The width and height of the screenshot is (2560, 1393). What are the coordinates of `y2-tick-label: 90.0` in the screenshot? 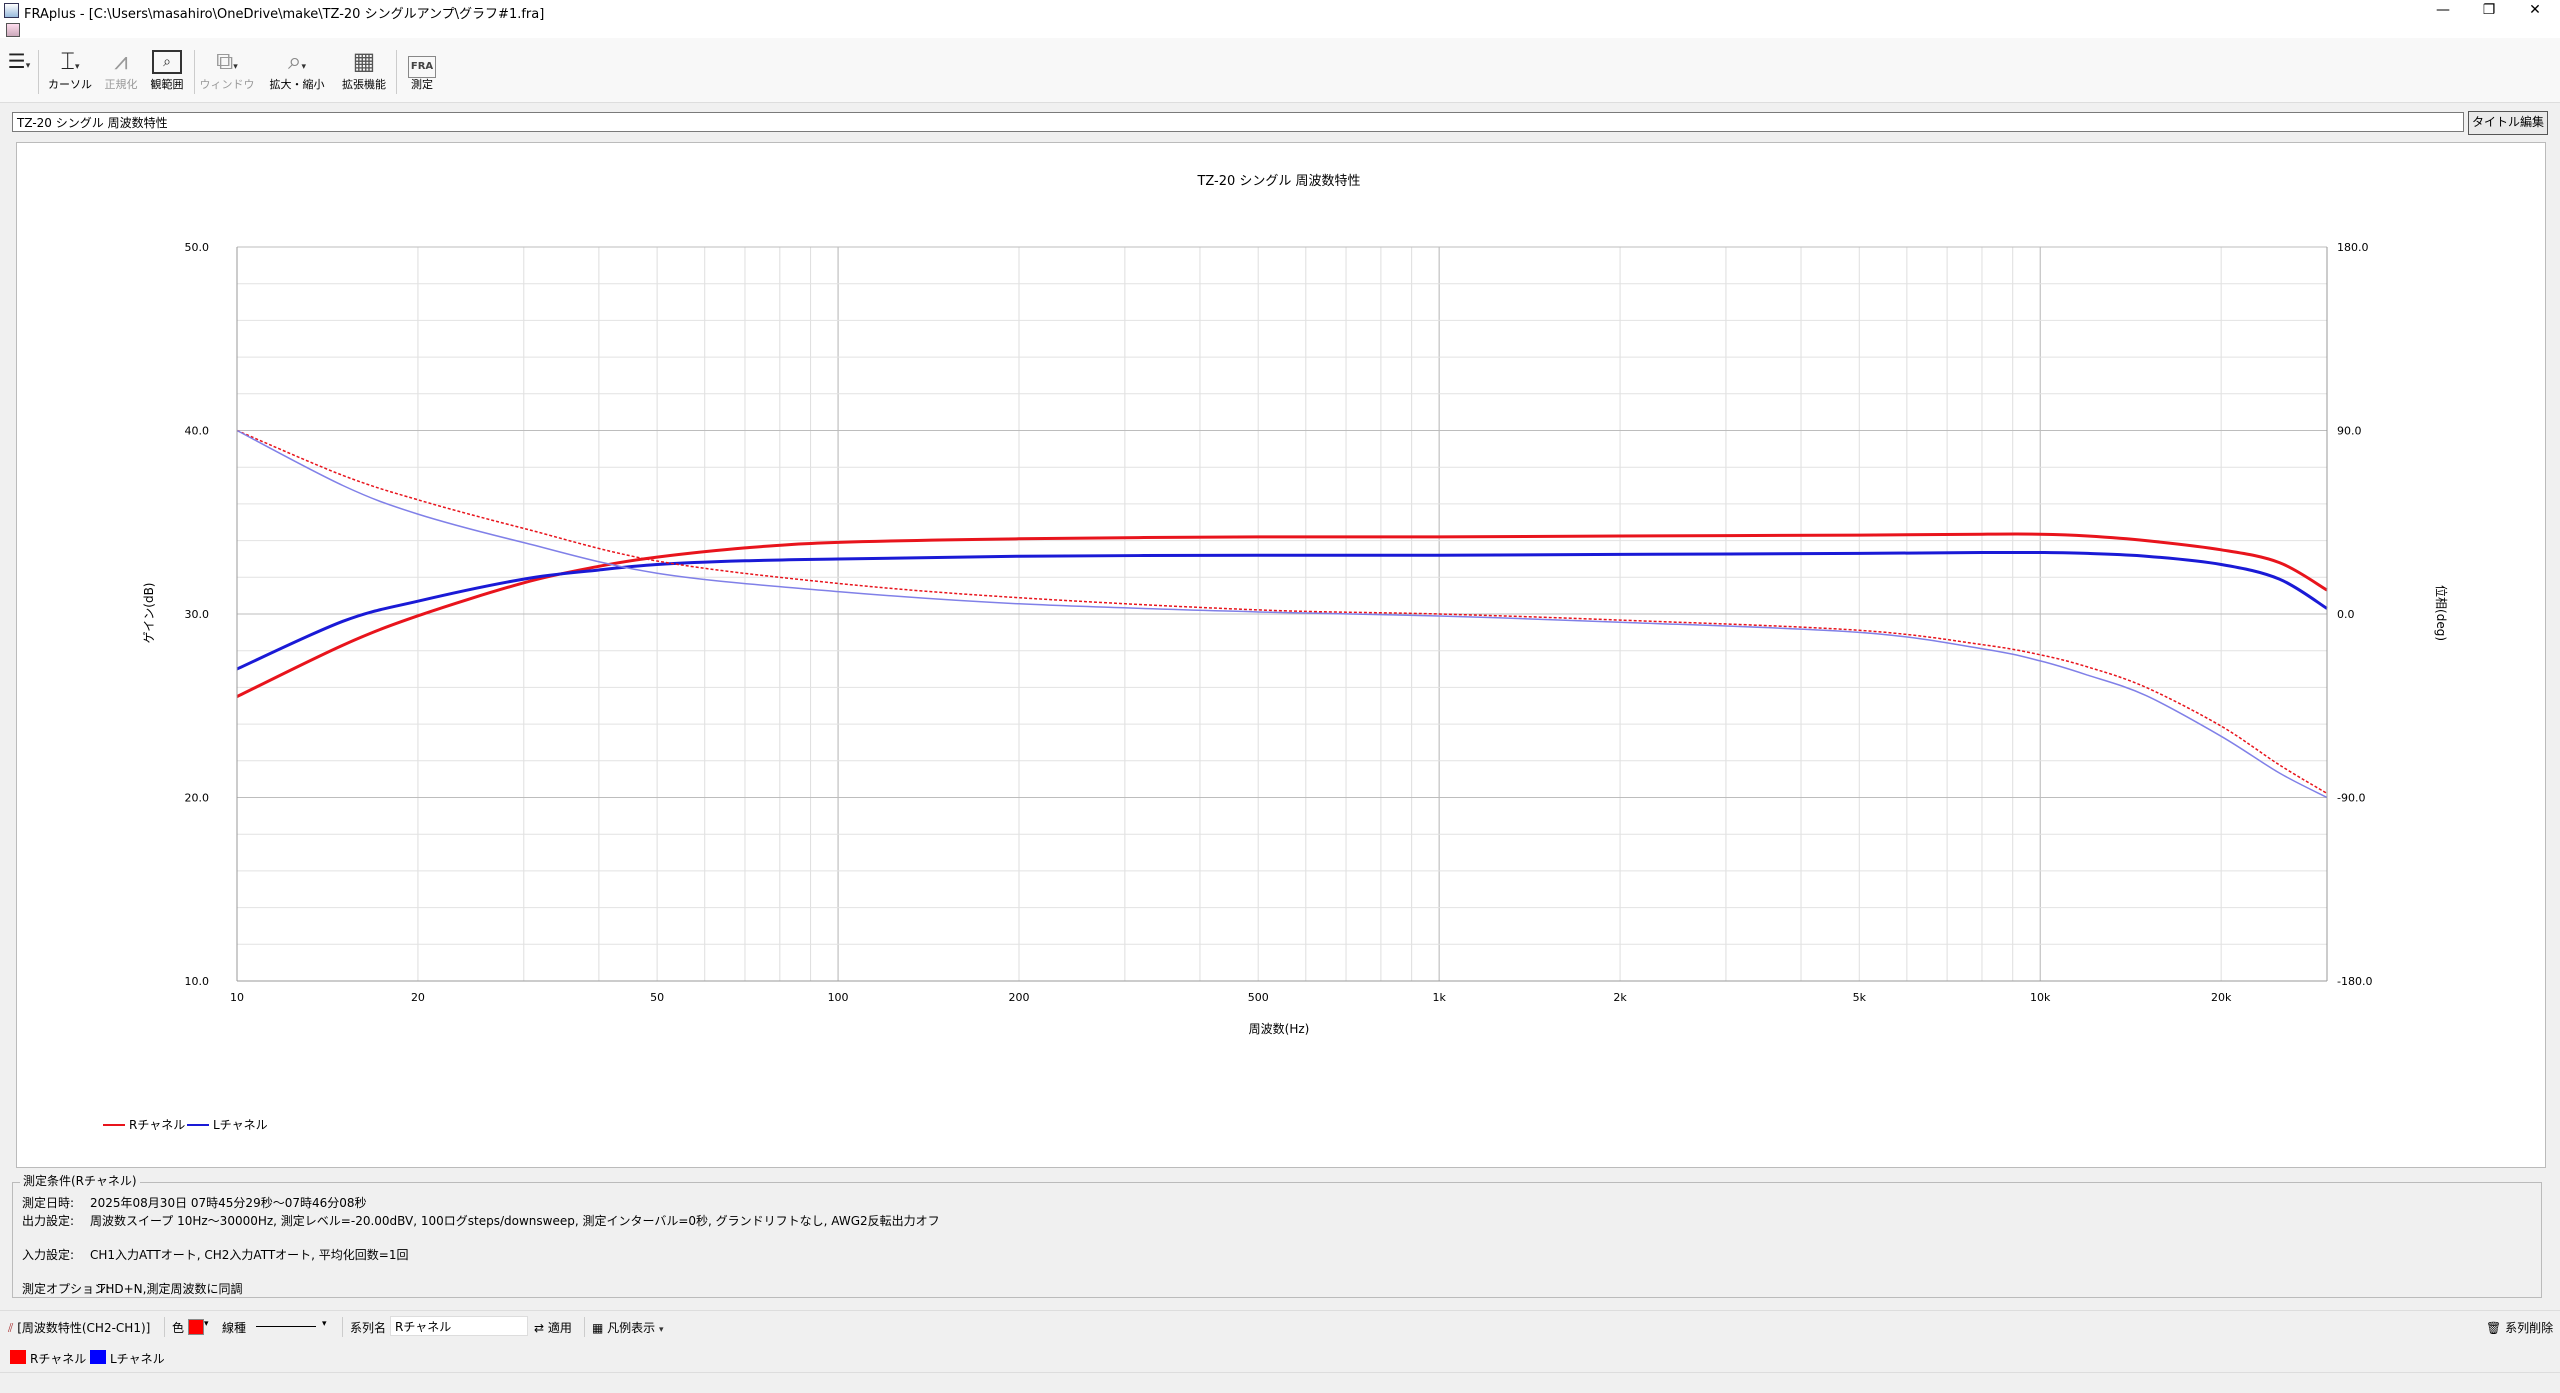 It's located at (2349, 431).